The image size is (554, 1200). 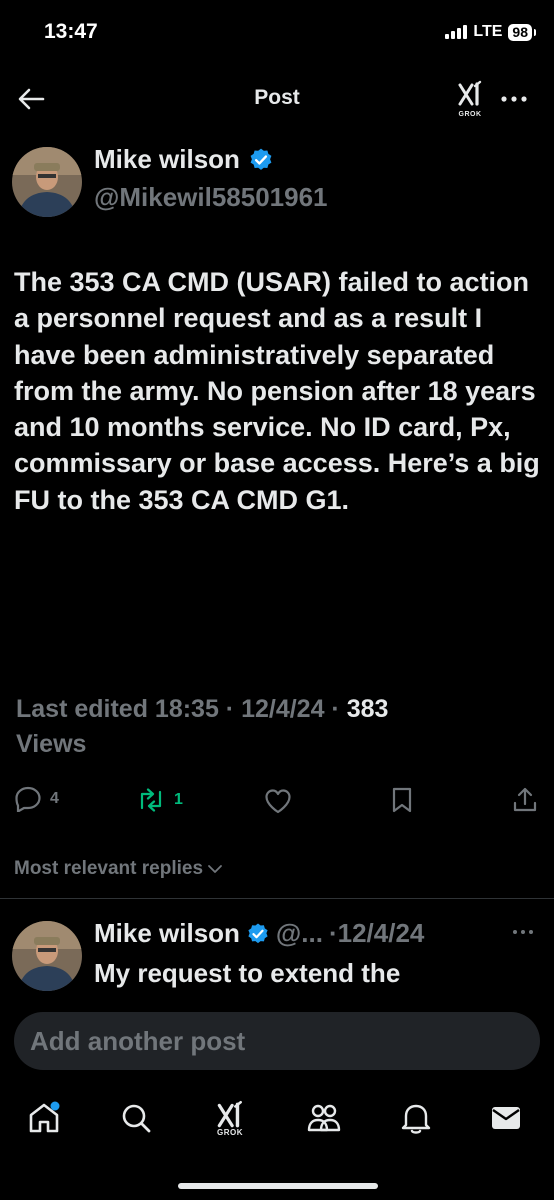 I want to click on search-icon, so click(x=136, y=1118).